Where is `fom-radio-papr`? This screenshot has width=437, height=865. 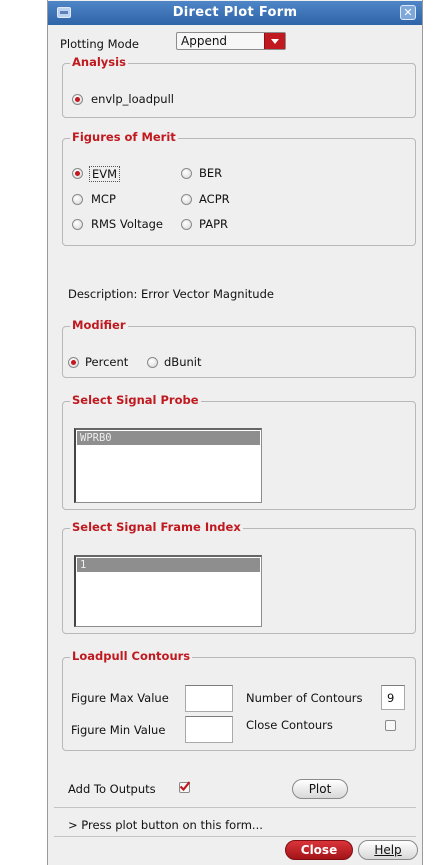 fom-radio-papr is located at coordinates (186, 224).